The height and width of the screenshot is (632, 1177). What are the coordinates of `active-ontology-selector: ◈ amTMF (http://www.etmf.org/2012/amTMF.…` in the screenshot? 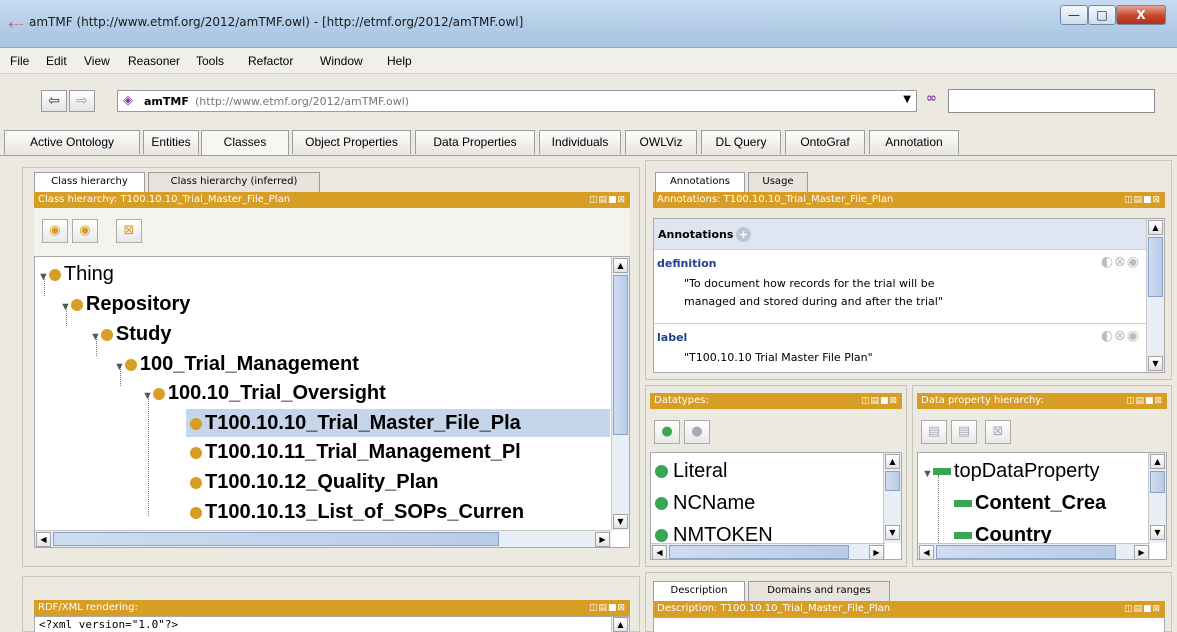 It's located at (517, 101).